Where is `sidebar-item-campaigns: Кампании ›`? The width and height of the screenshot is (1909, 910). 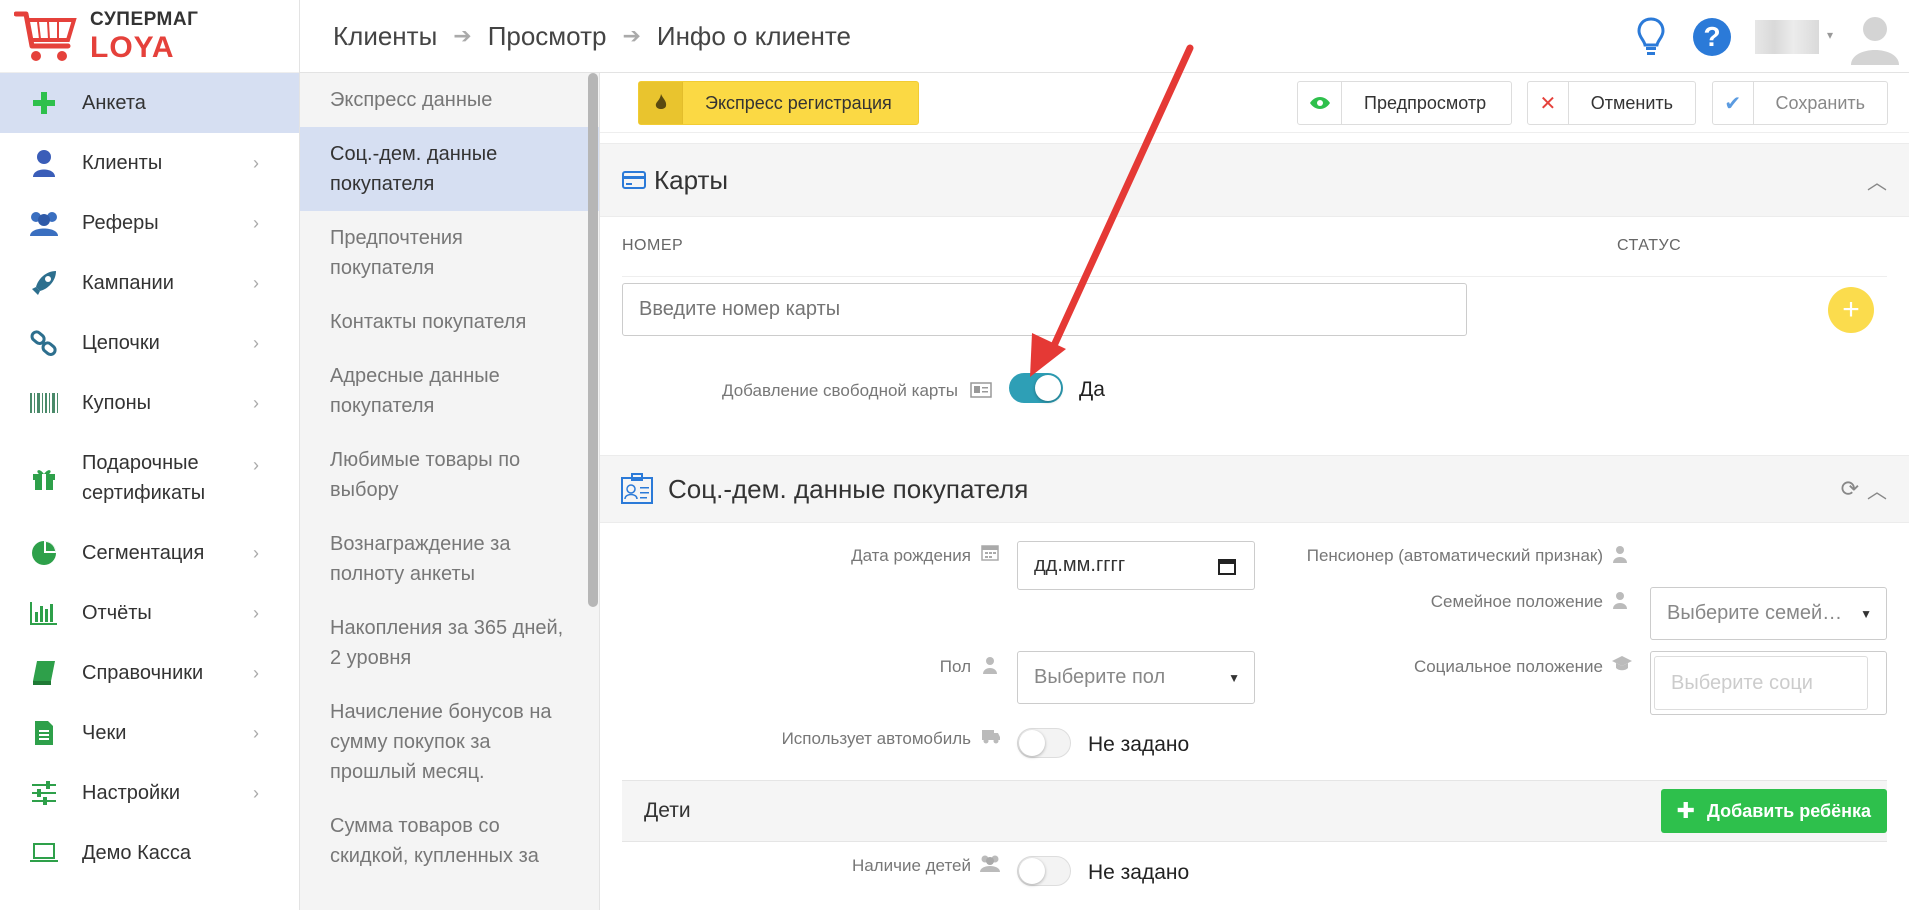
sidebar-item-campaigns: Кампании › is located at coordinates (149, 283).